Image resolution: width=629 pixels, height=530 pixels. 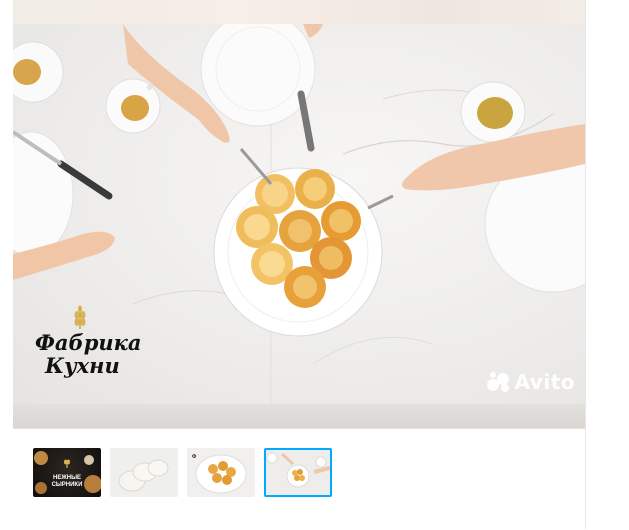 I want to click on thumbnail-3-image: Ф, so click(x=219, y=474).